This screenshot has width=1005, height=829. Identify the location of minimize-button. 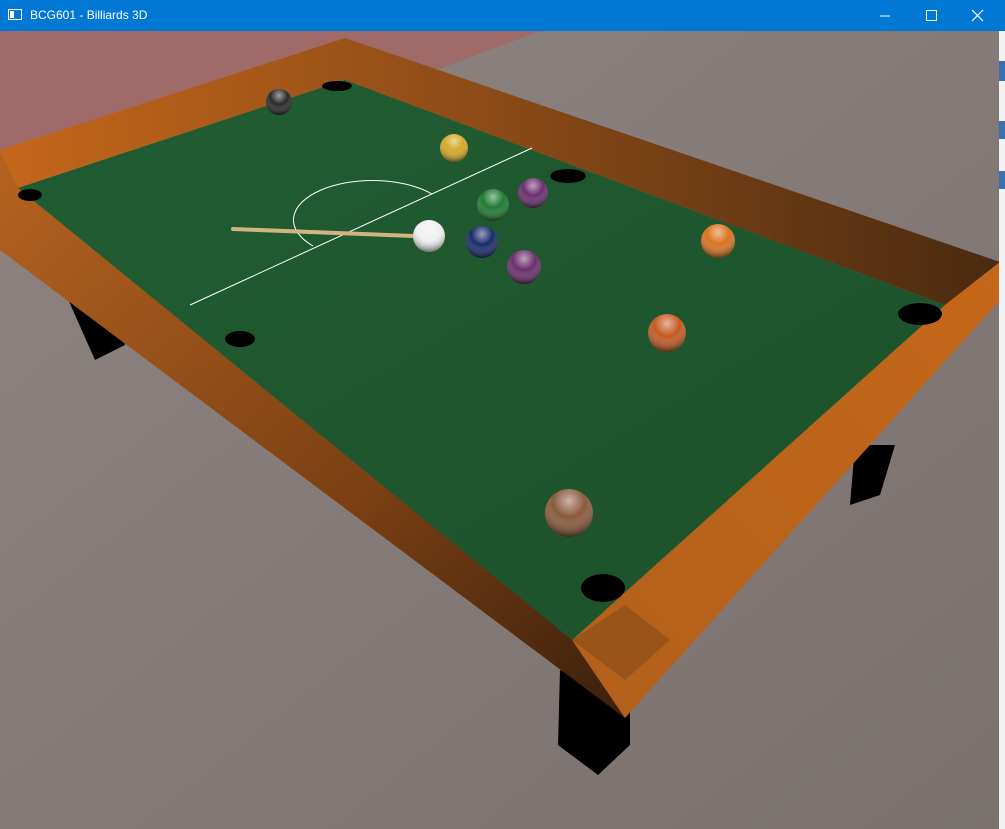
(885, 15).